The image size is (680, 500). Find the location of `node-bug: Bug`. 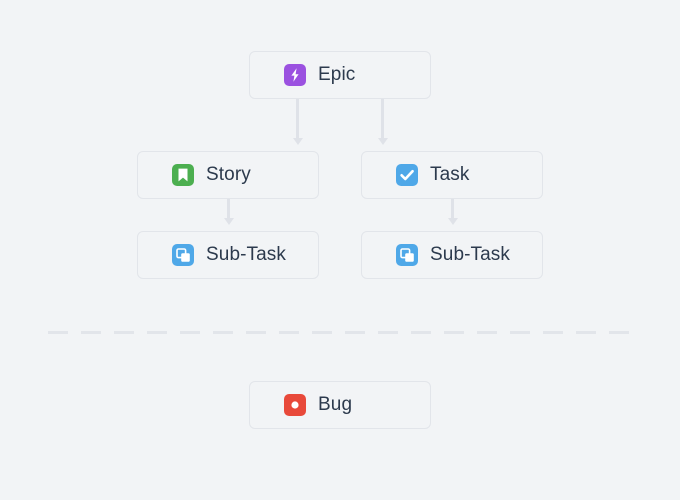

node-bug: Bug is located at coordinates (340, 405).